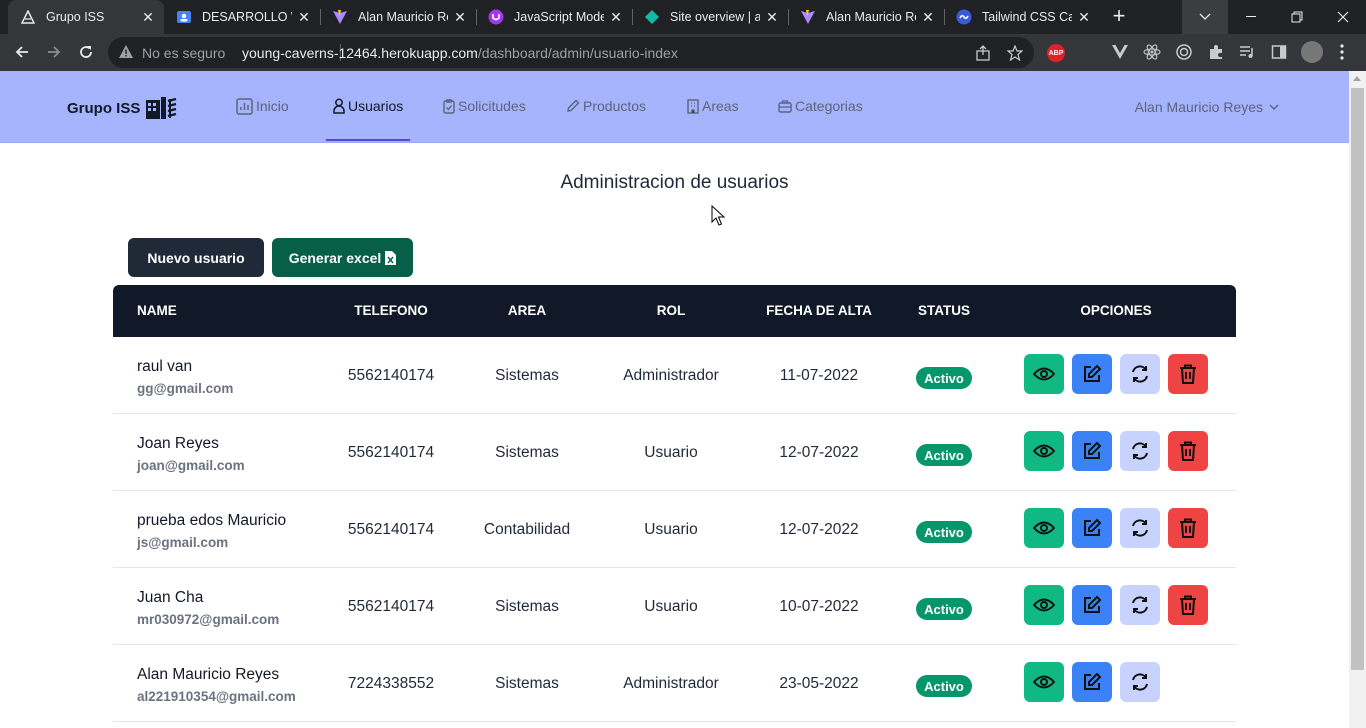  I want to click on phone-cell: 5562140174, so click(391, 375).